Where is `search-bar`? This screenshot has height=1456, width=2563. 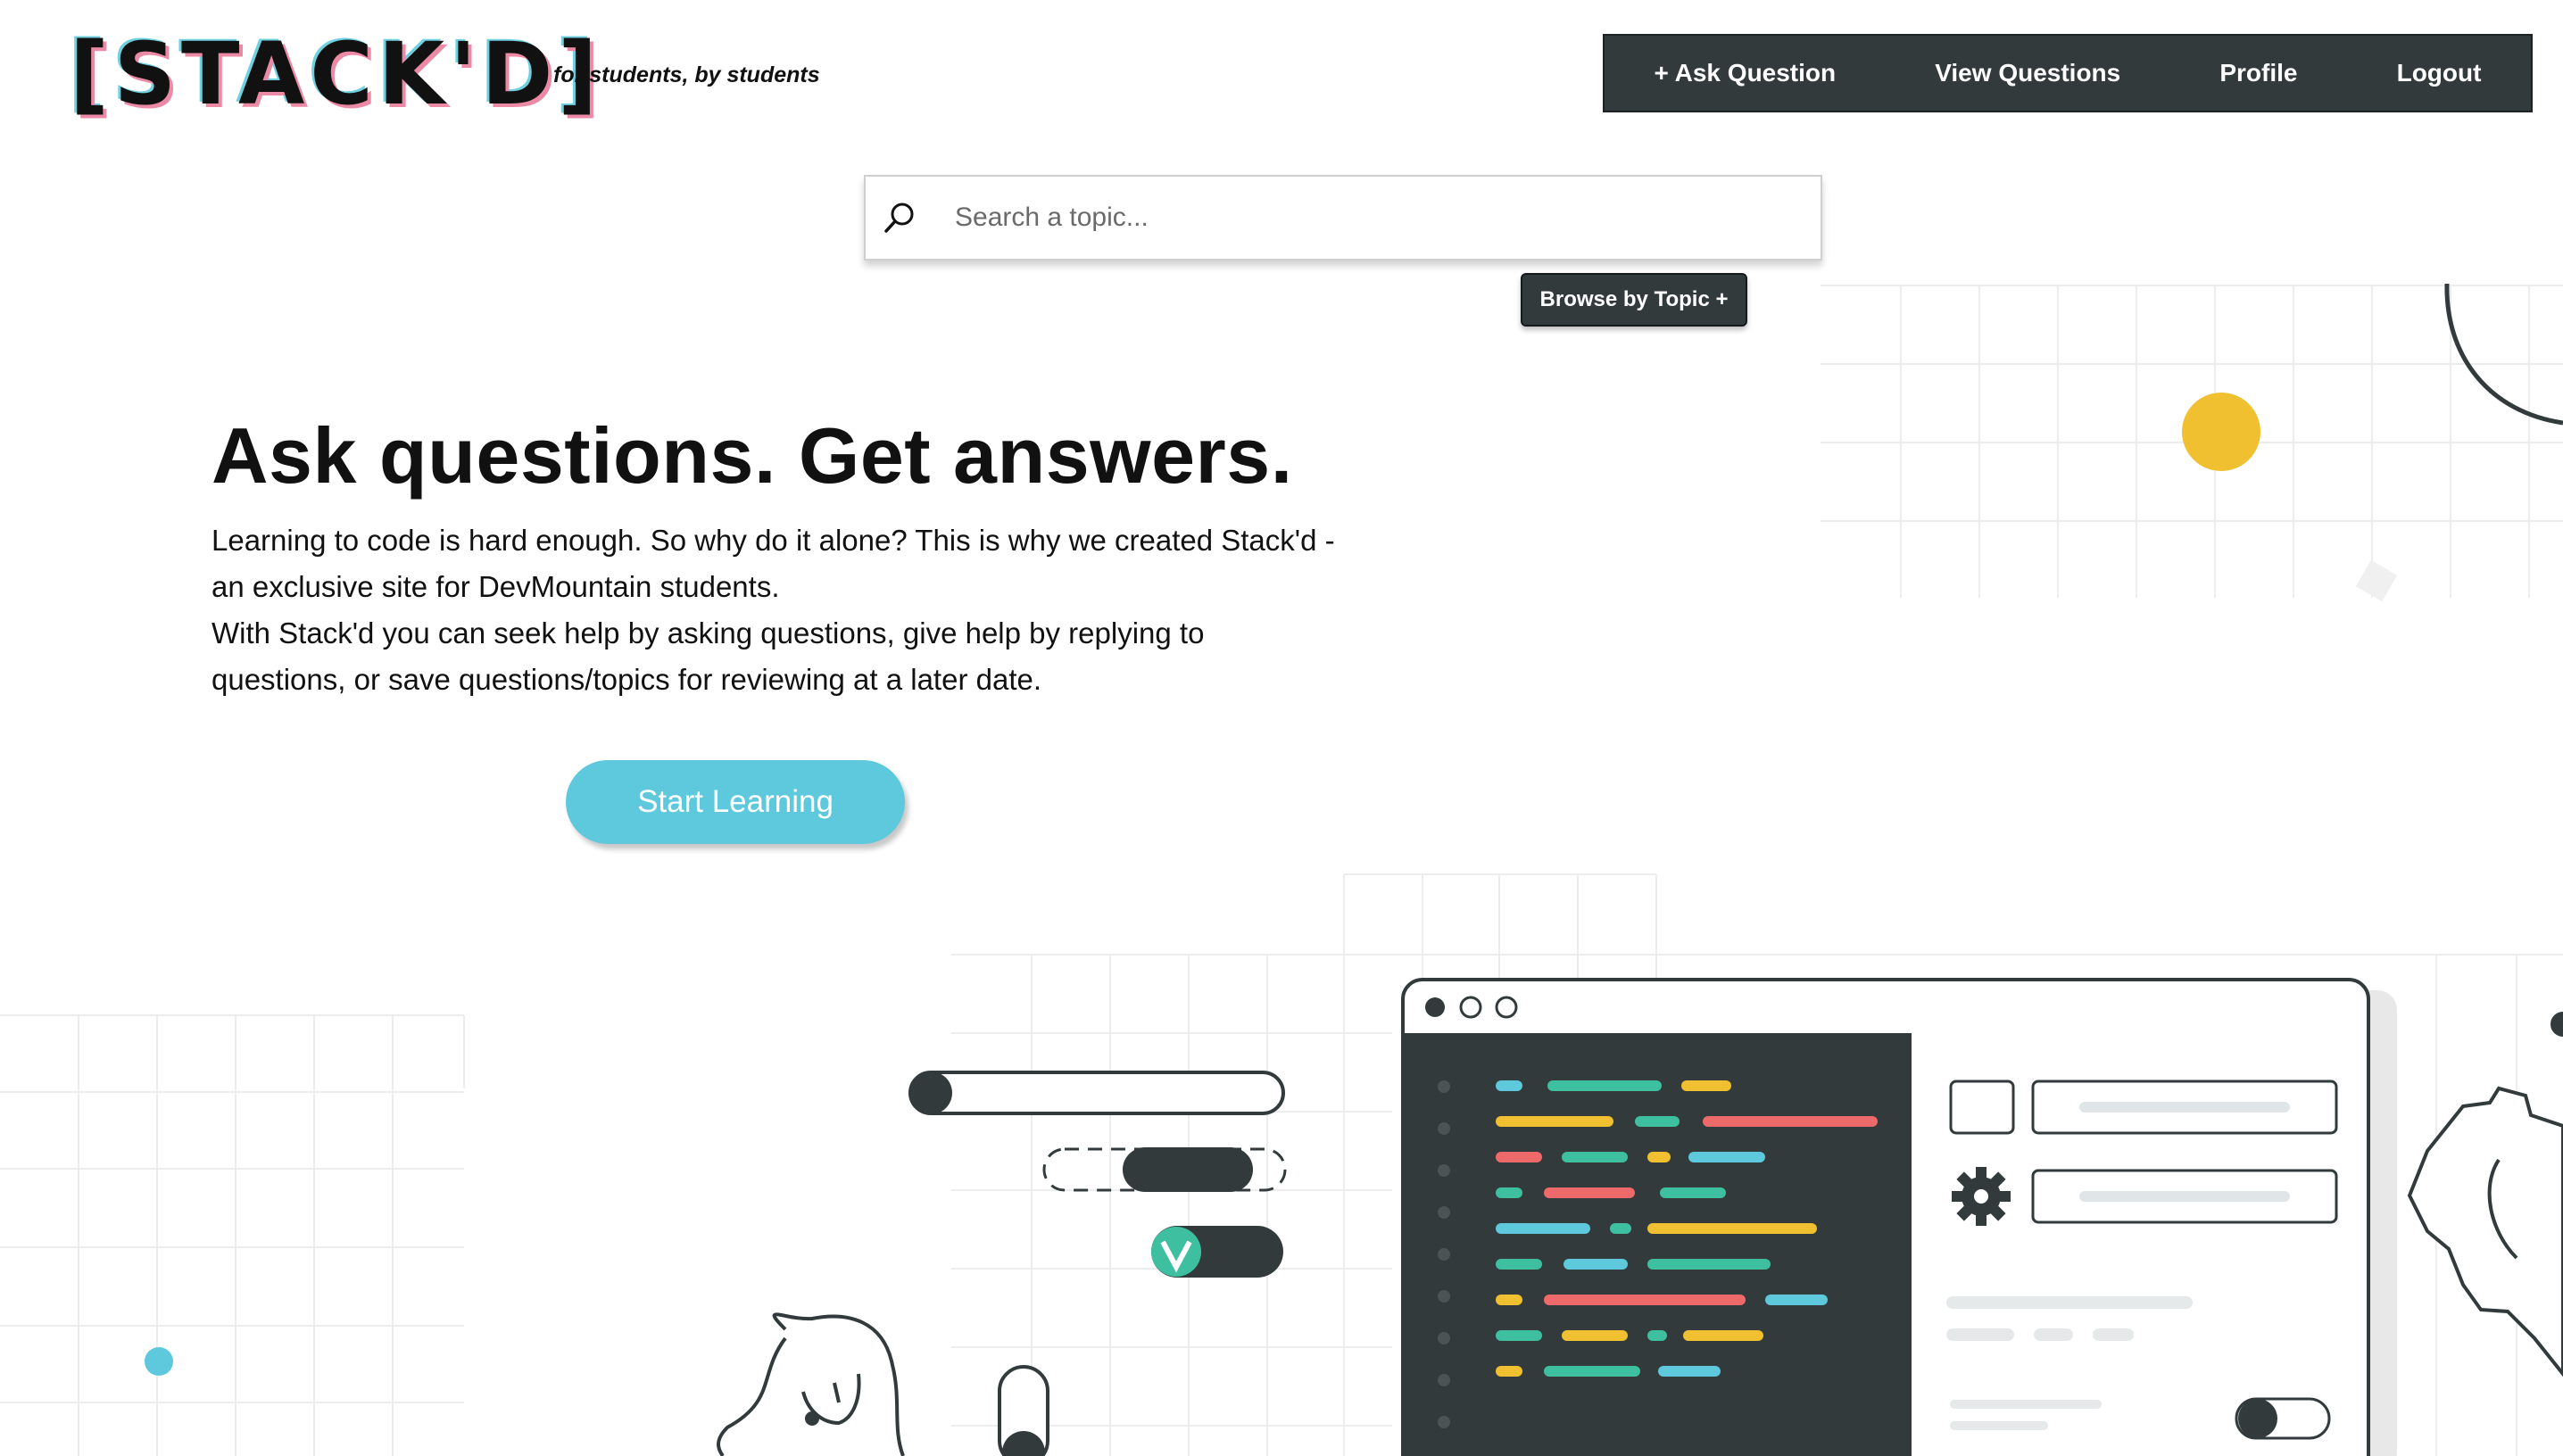
search-bar is located at coordinates (1343, 218).